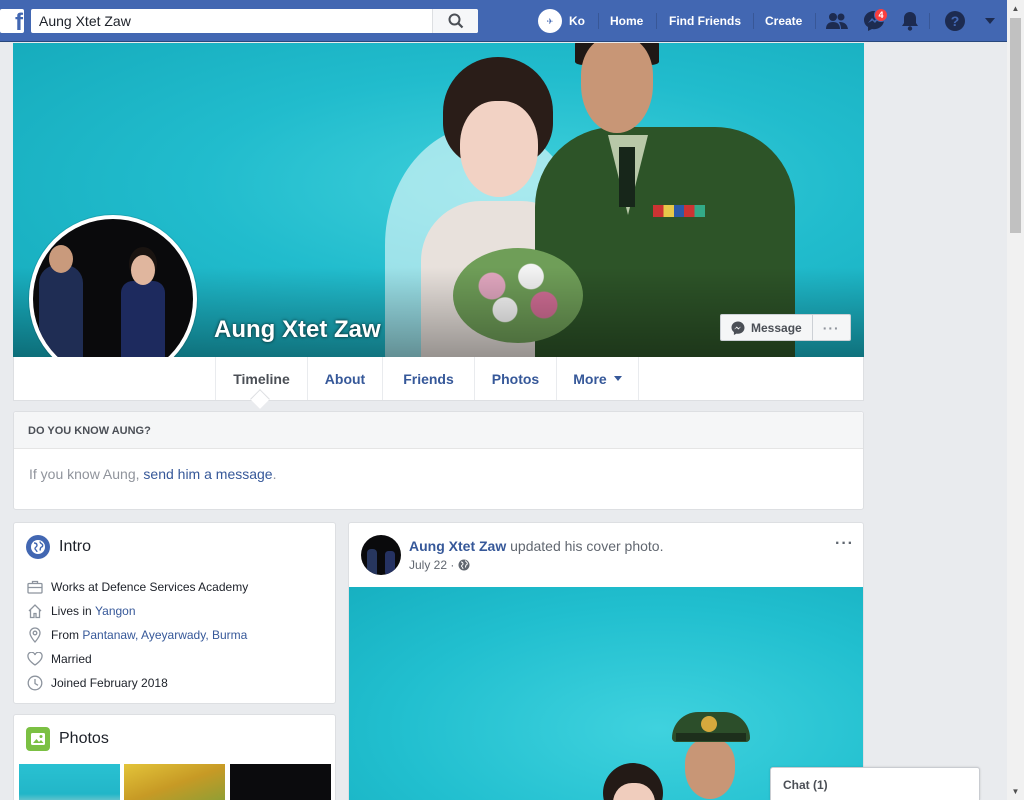 The height and width of the screenshot is (800, 1024). I want to click on avatar: ✈, so click(550, 21).